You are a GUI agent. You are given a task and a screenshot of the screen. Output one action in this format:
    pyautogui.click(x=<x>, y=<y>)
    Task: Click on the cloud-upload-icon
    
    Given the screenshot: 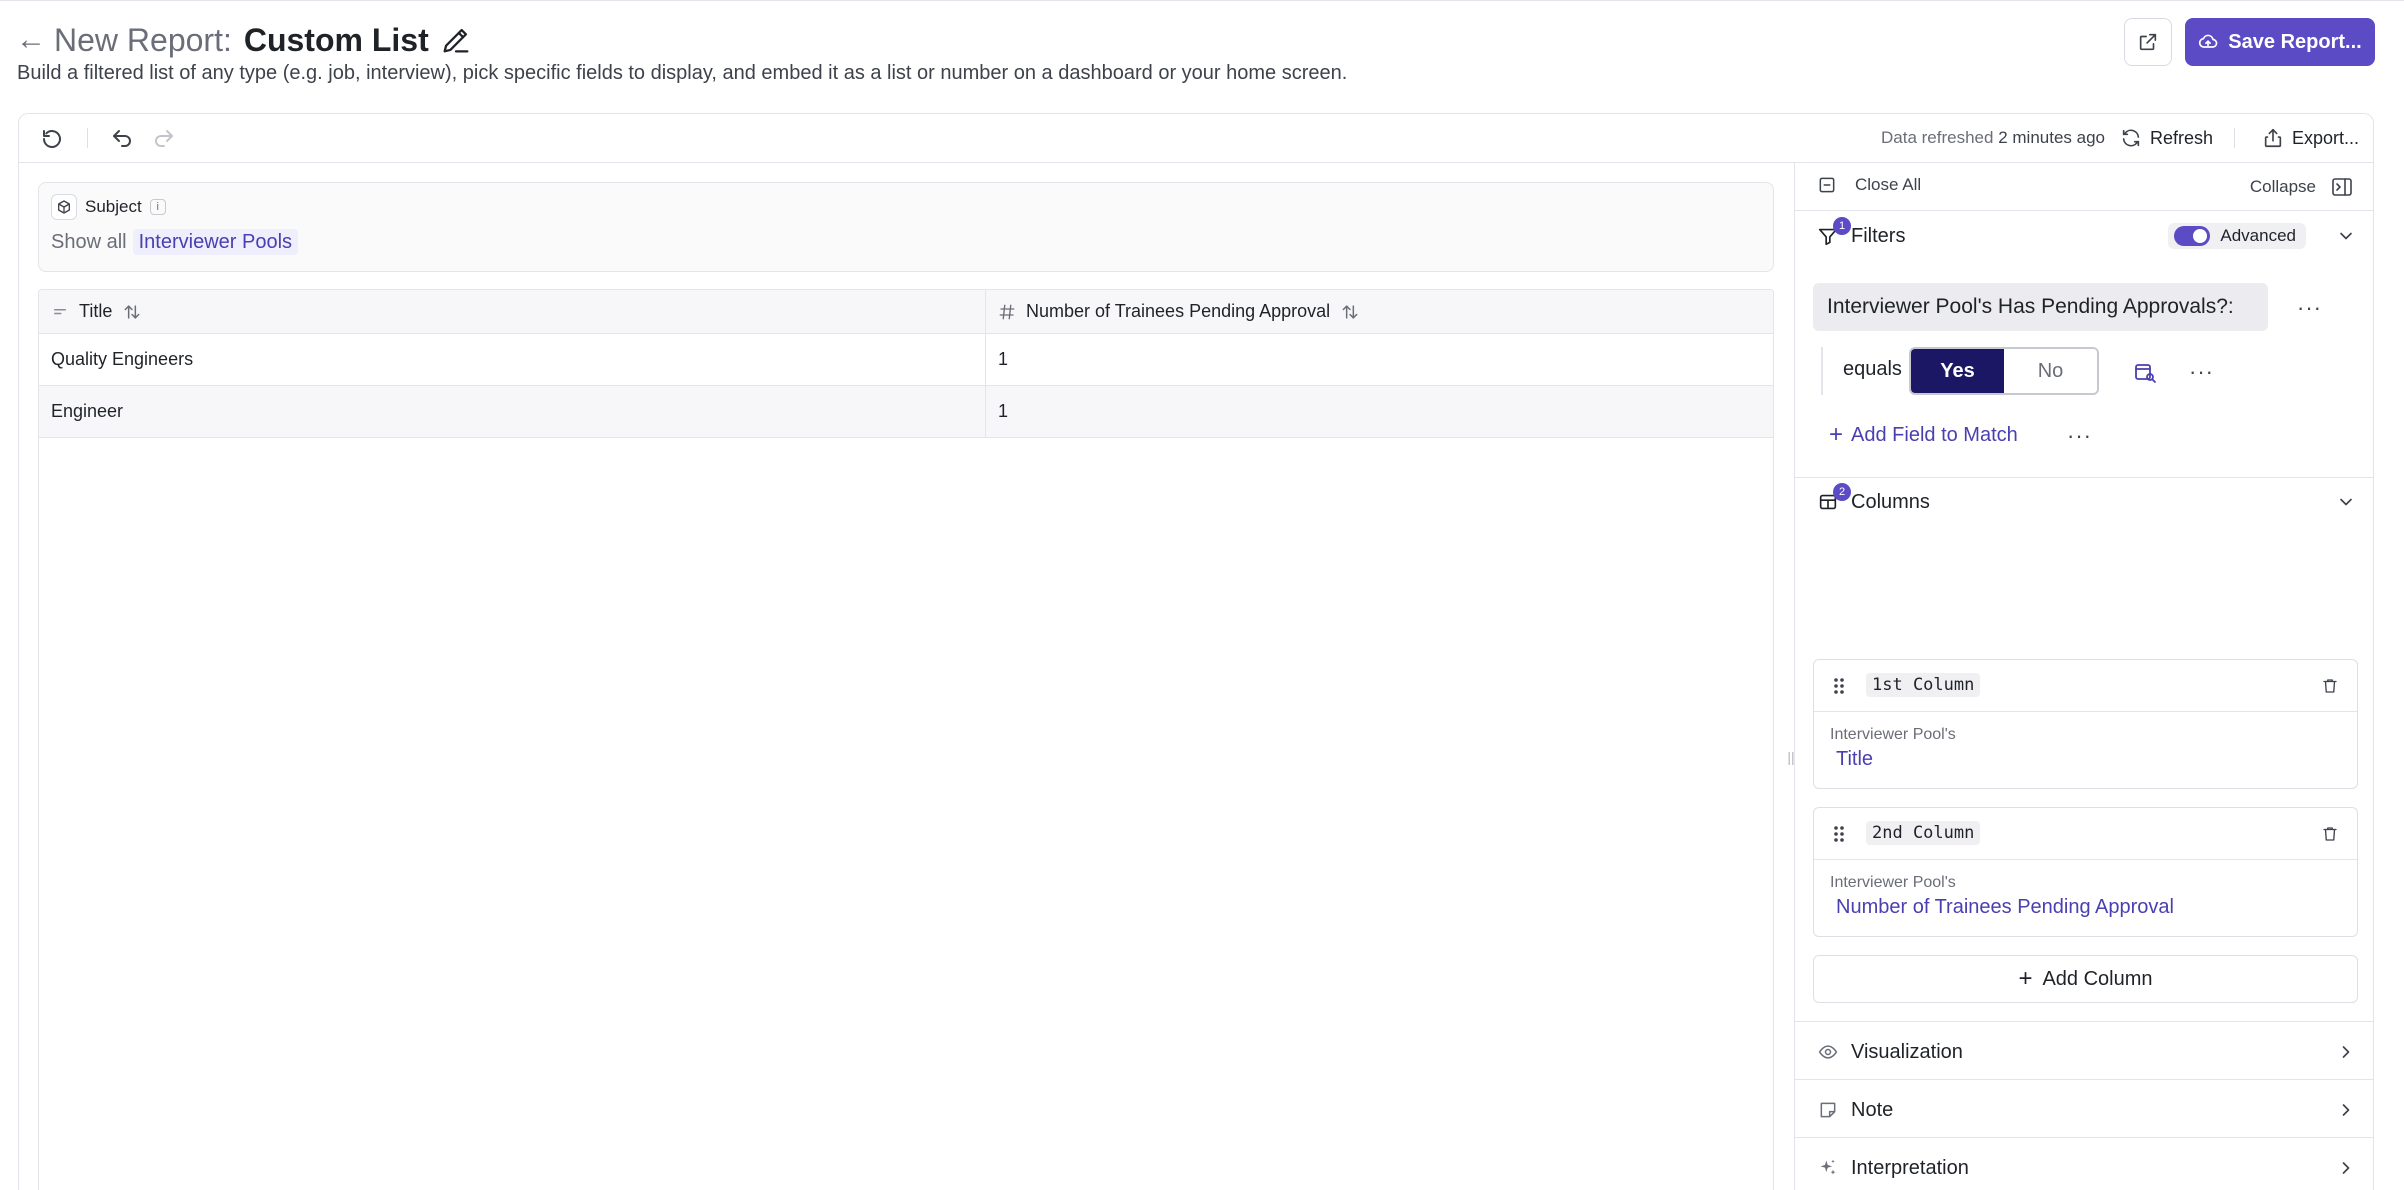 What is the action you would take?
    pyautogui.click(x=2208, y=41)
    